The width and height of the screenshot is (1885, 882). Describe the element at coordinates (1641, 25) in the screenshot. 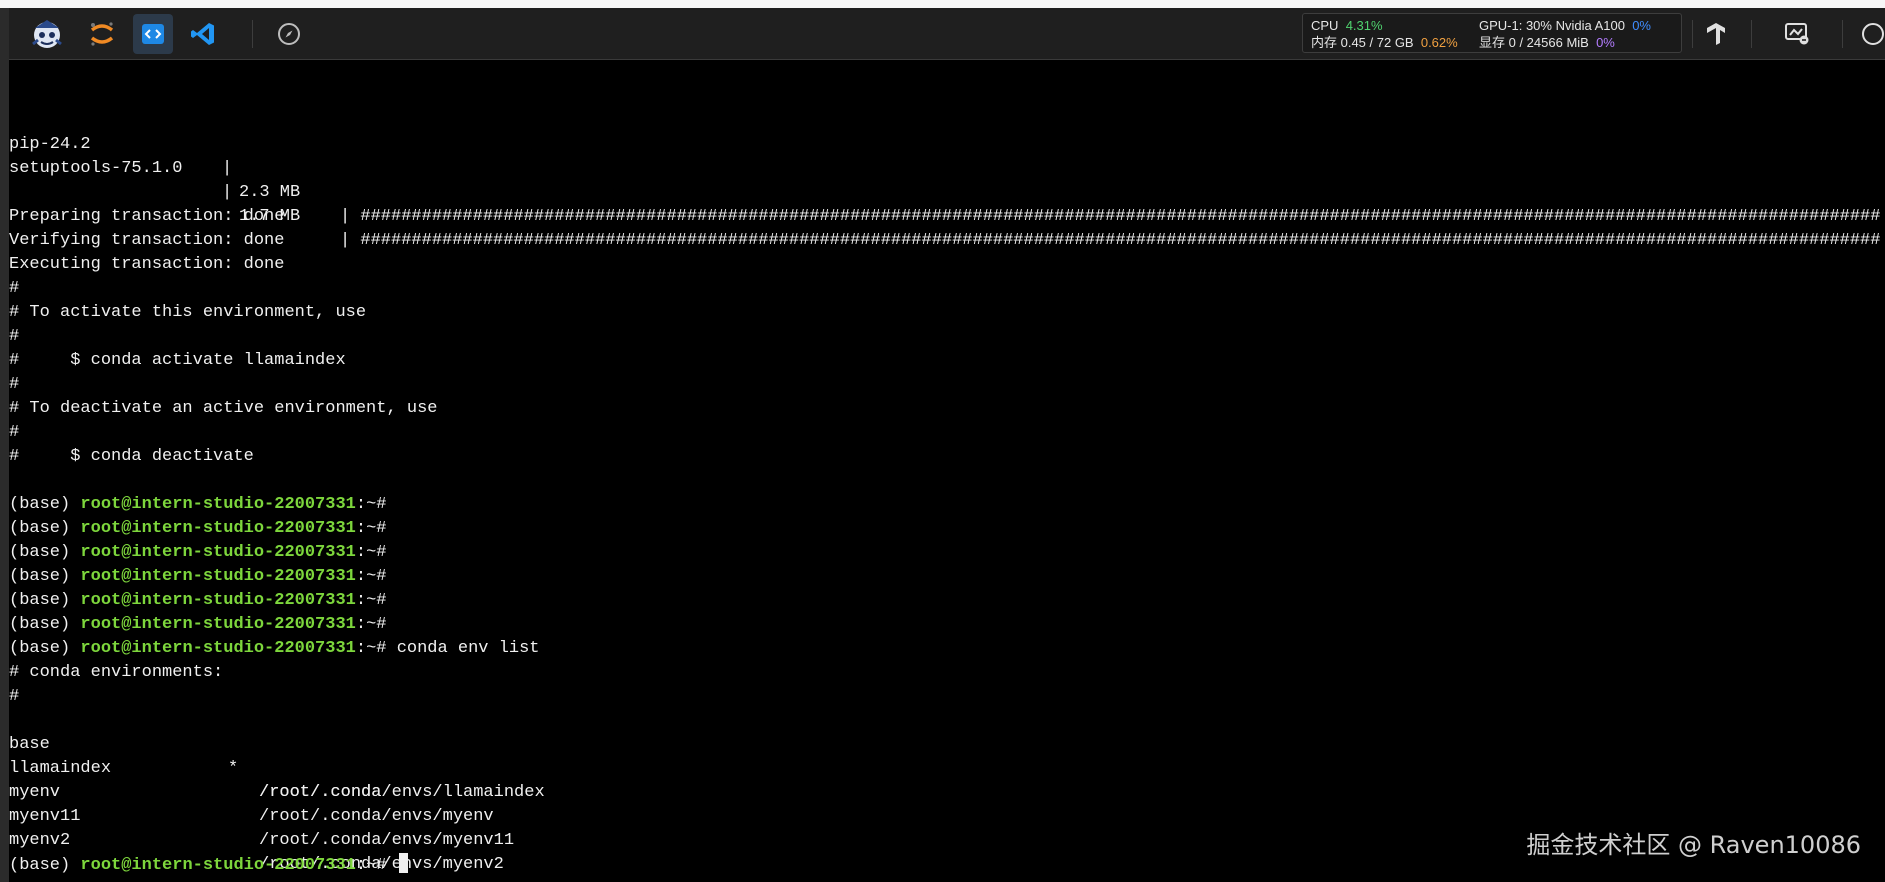

I see `gpu-value: 0%` at that location.